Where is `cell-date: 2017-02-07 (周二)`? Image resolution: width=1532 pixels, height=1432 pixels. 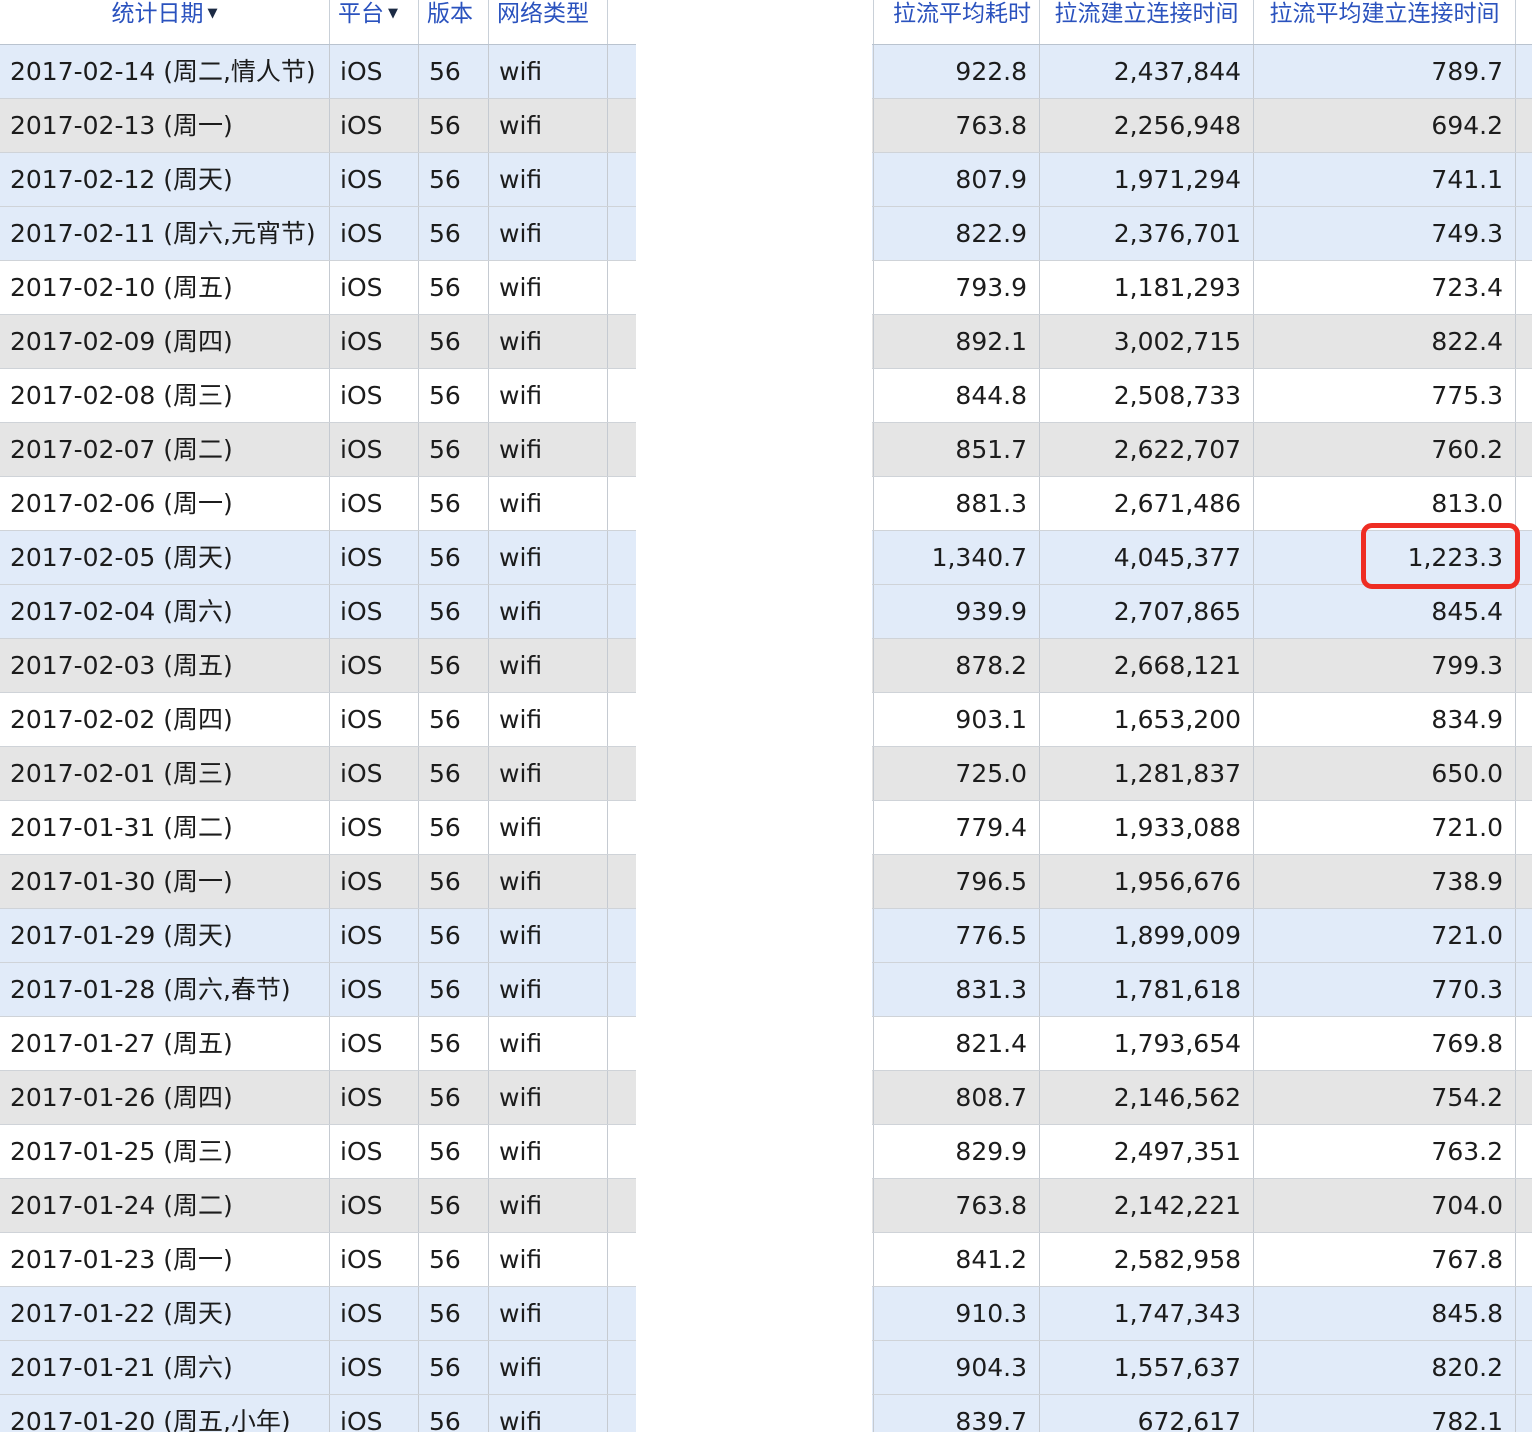
cell-date: 2017-02-07 (周二) is located at coordinates (165, 449).